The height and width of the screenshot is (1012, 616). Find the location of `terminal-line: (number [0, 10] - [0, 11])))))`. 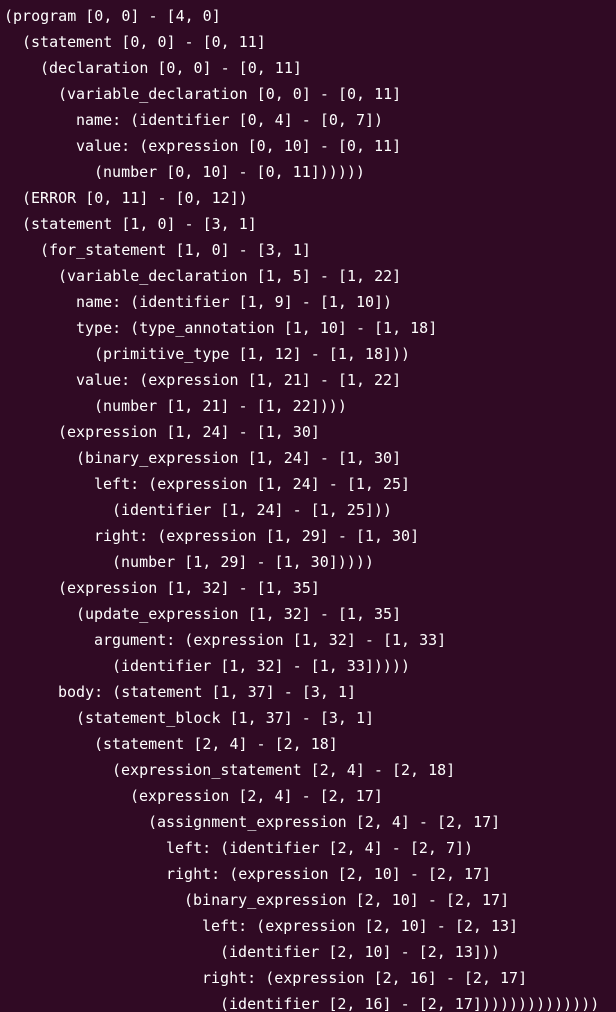

terminal-line: (number [0, 10] - [0, 11]))))) is located at coordinates (229, 172).